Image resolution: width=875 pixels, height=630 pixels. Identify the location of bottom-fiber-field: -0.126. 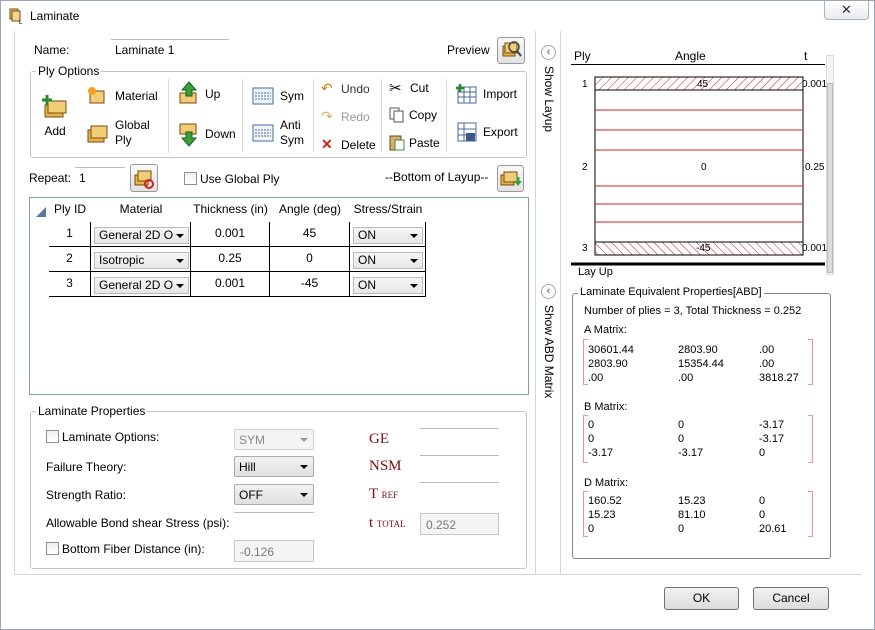
(274, 551).